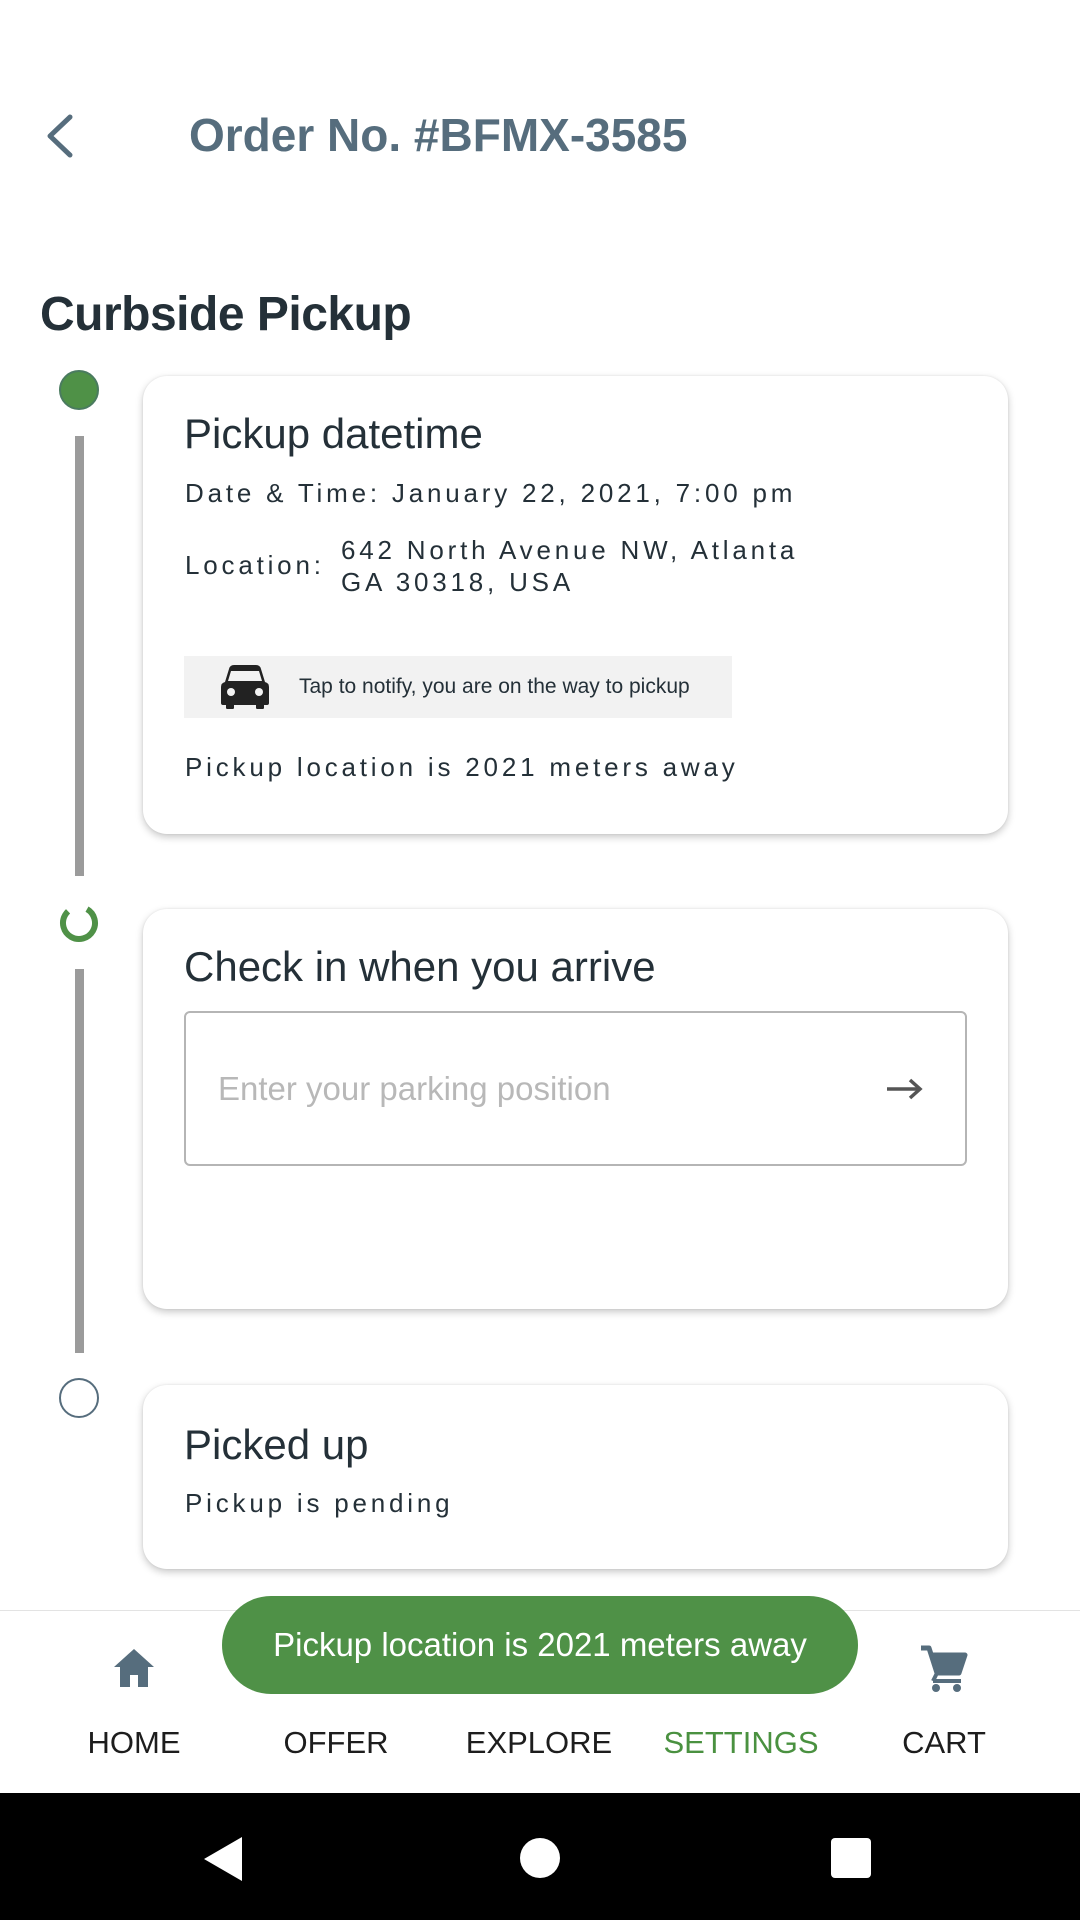 This screenshot has width=1080, height=1920. Describe the element at coordinates (134, 1702) in the screenshot. I see `nav-home: HOME` at that location.